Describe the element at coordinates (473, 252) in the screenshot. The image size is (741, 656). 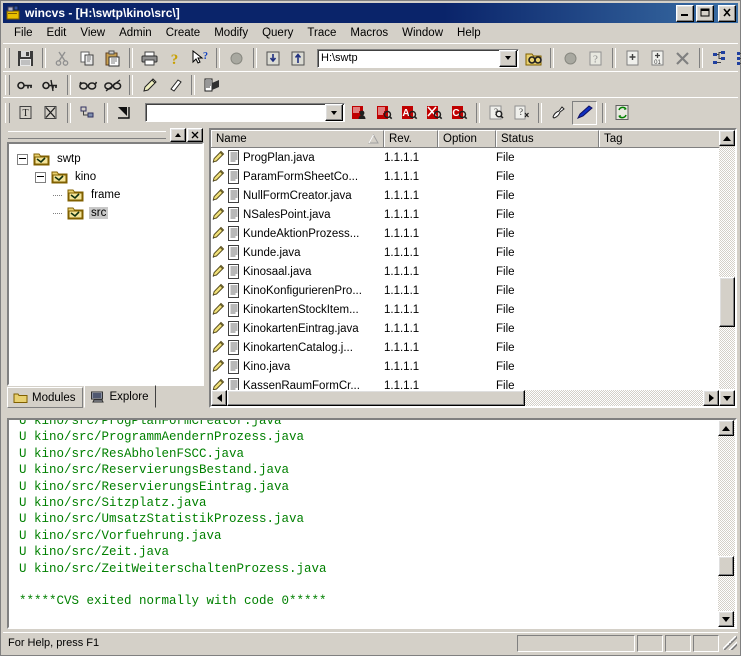
I see `table-row: Kunde.java1.1.1.1FileTue M` at that location.